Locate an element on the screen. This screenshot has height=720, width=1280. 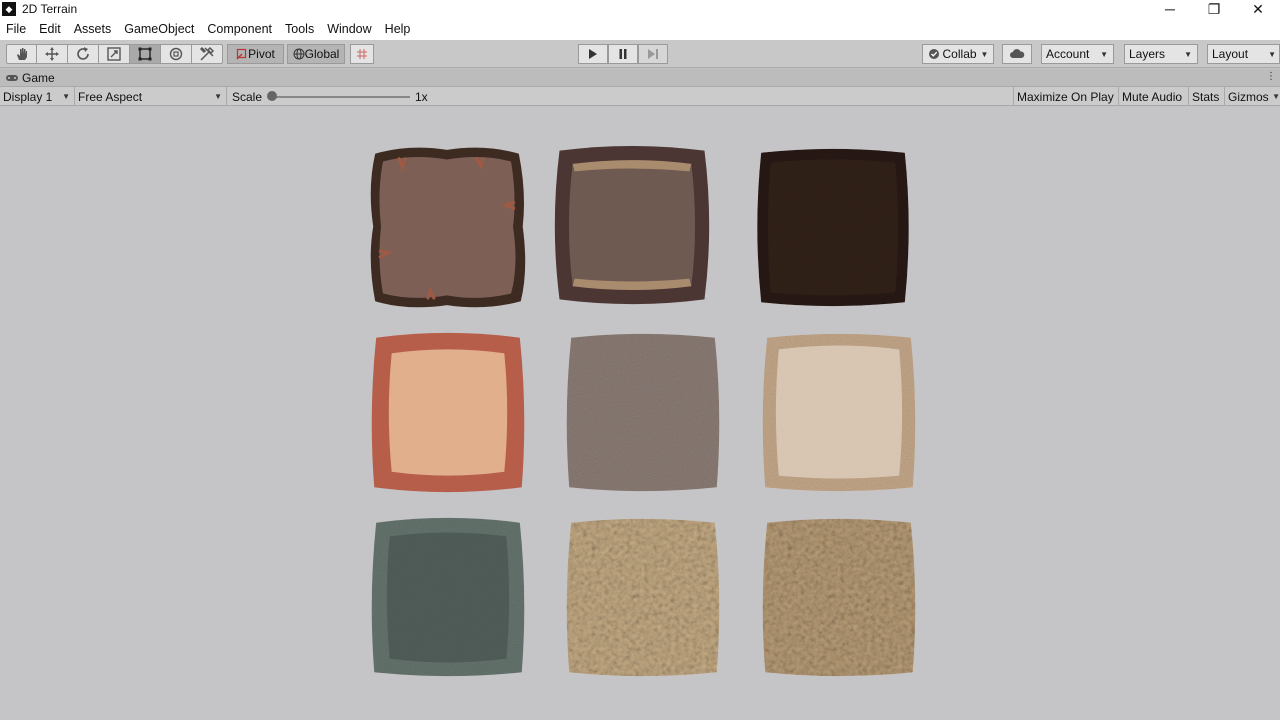
menu-assets: Assets is located at coordinates (93, 29).